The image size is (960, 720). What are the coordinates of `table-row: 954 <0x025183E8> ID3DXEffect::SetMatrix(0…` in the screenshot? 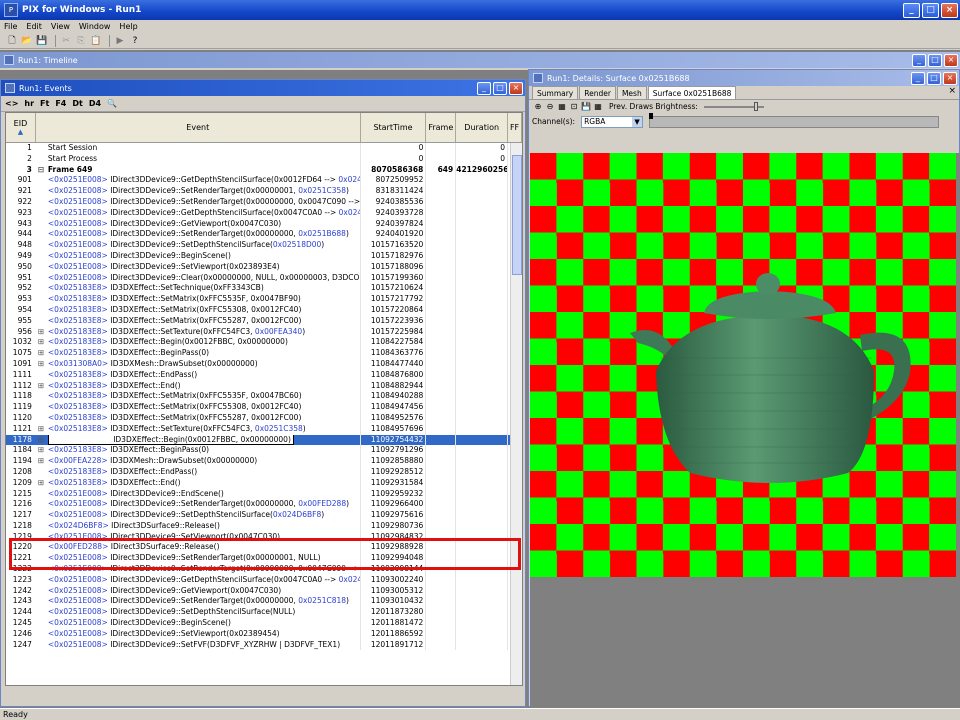 It's located at (264, 310).